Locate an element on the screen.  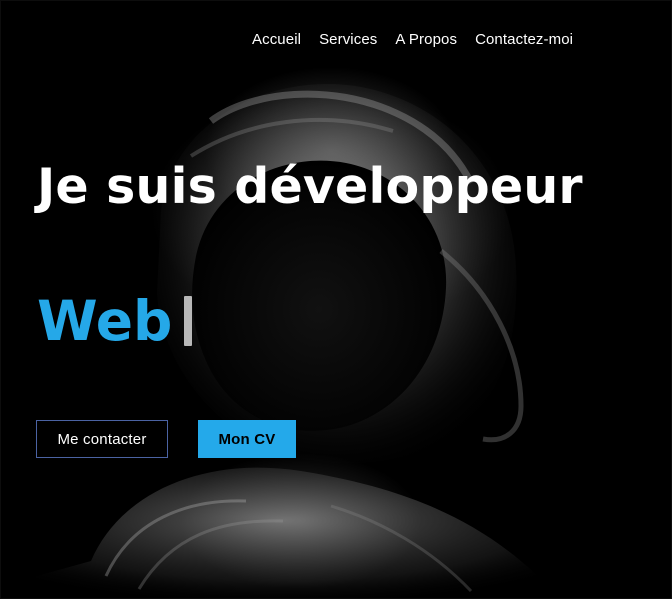
typed-text-row: Web is located at coordinates (115, 321).